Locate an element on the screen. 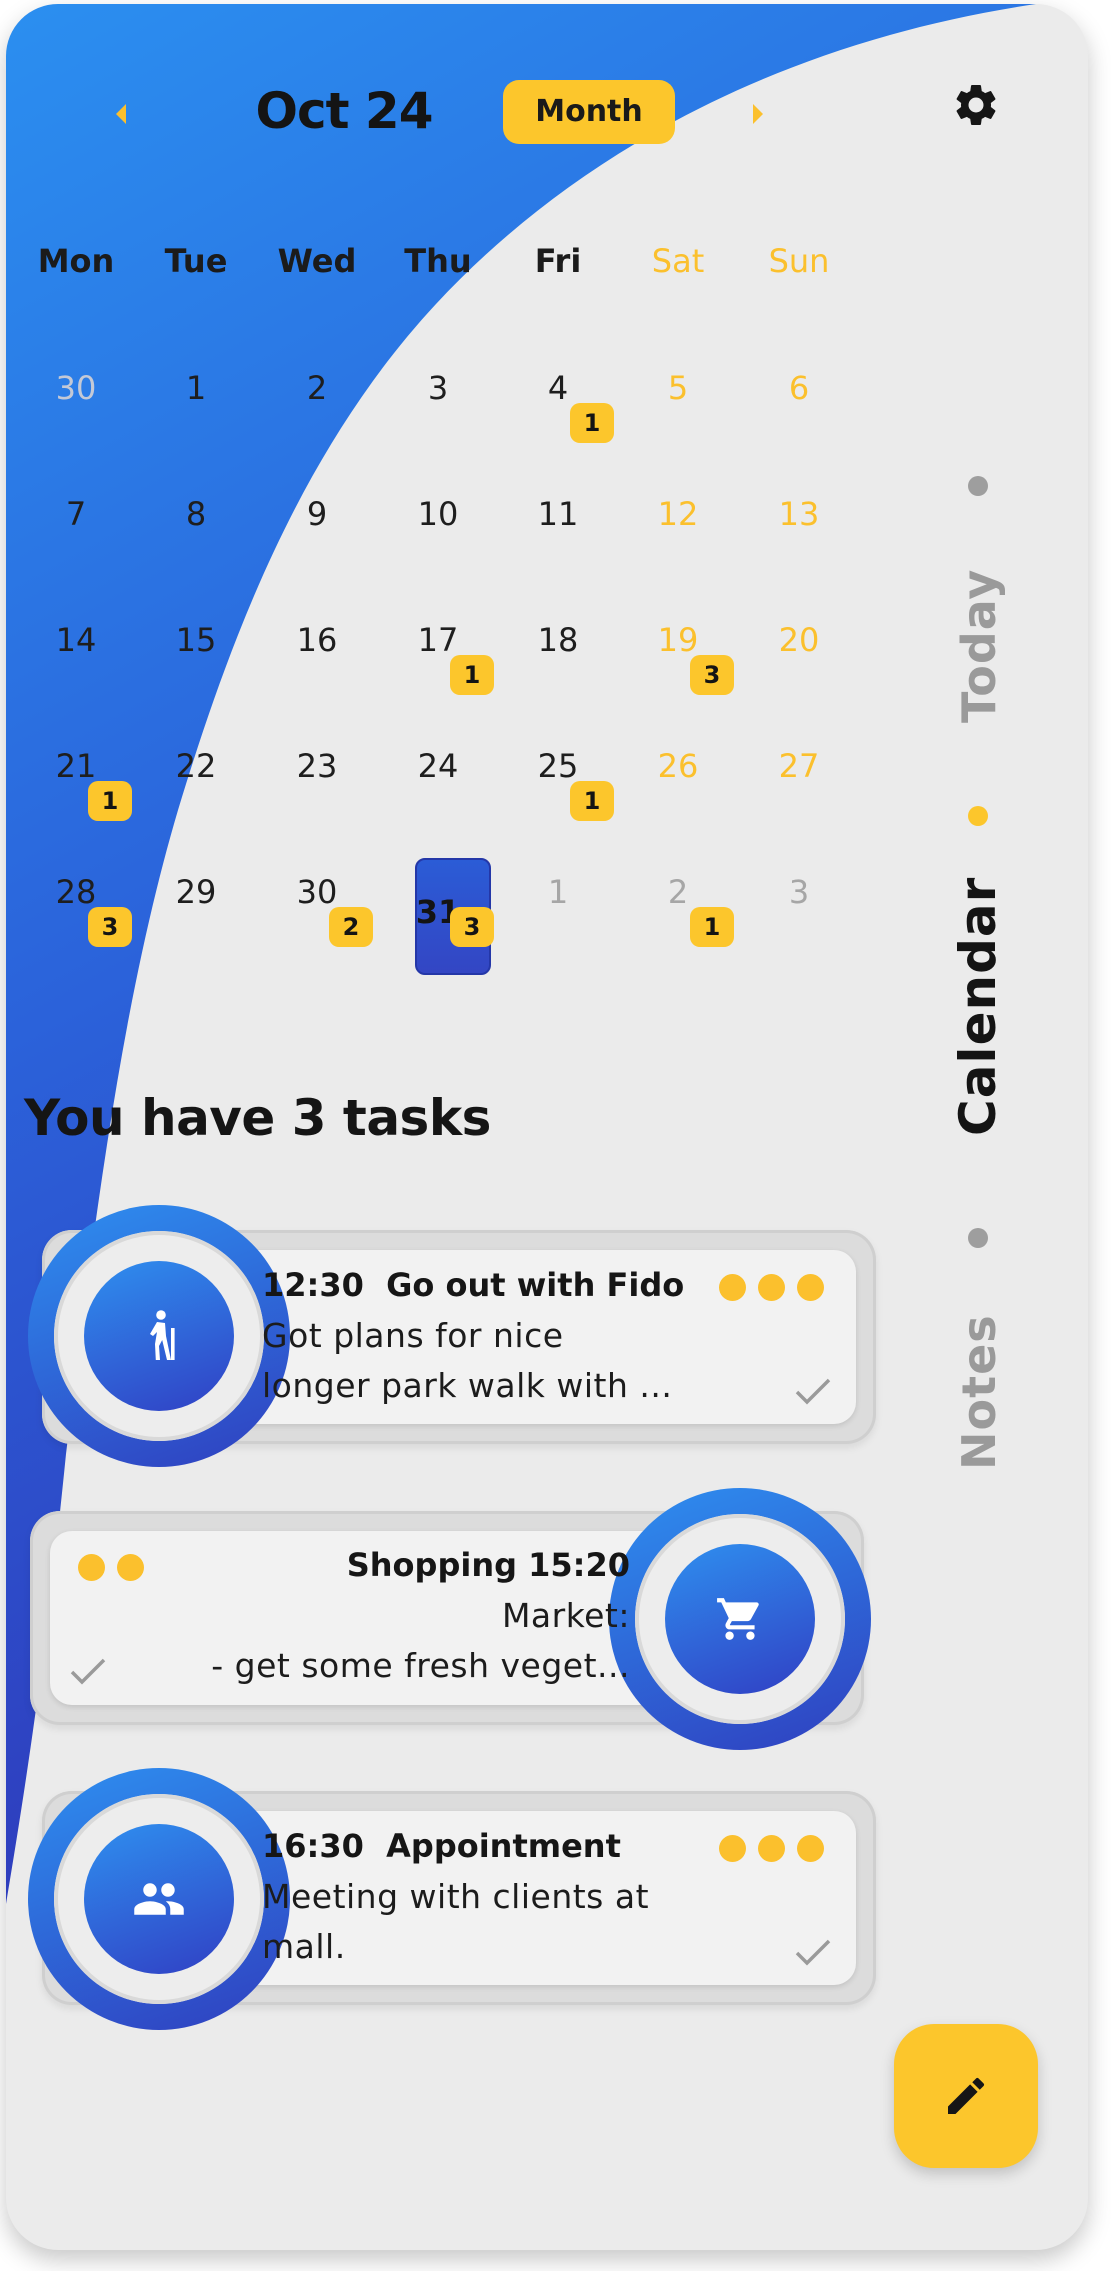  task-description-line: Meeting with clients at is located at coordinates (456, 1896).